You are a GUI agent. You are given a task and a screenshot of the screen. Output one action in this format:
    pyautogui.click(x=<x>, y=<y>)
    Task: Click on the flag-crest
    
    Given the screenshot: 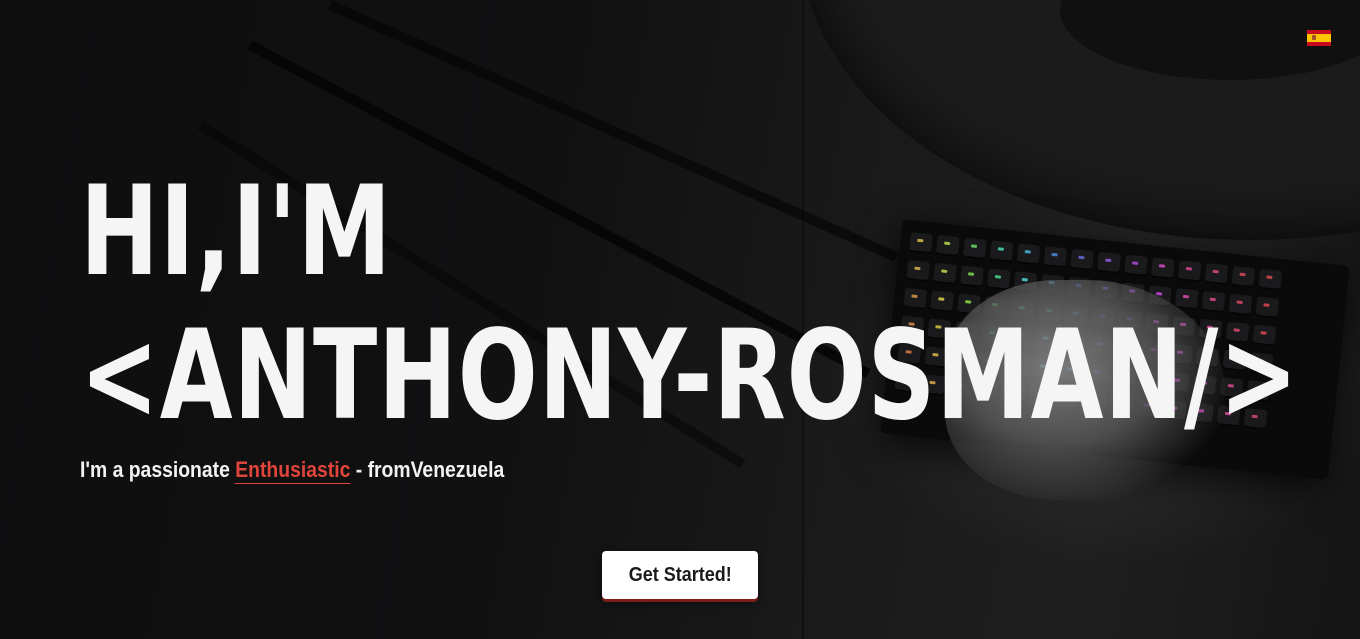 What is the action you would take?
    pyautogui.click(x=1314, y=37)
    